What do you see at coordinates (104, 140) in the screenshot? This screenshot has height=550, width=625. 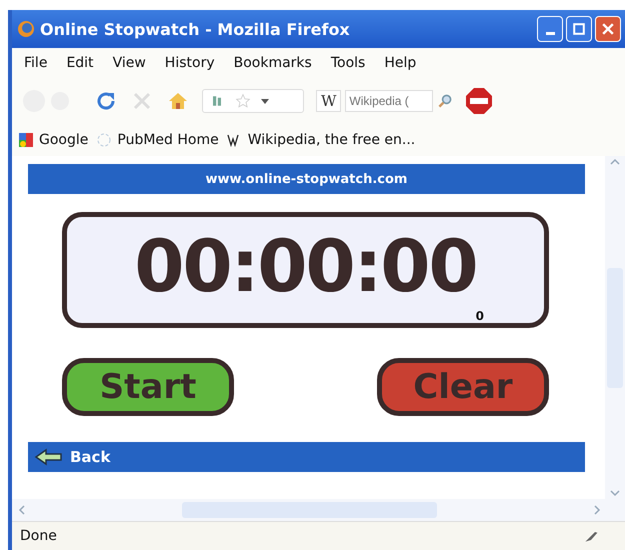 I see `page-icon` at bounding box center [104, 140].